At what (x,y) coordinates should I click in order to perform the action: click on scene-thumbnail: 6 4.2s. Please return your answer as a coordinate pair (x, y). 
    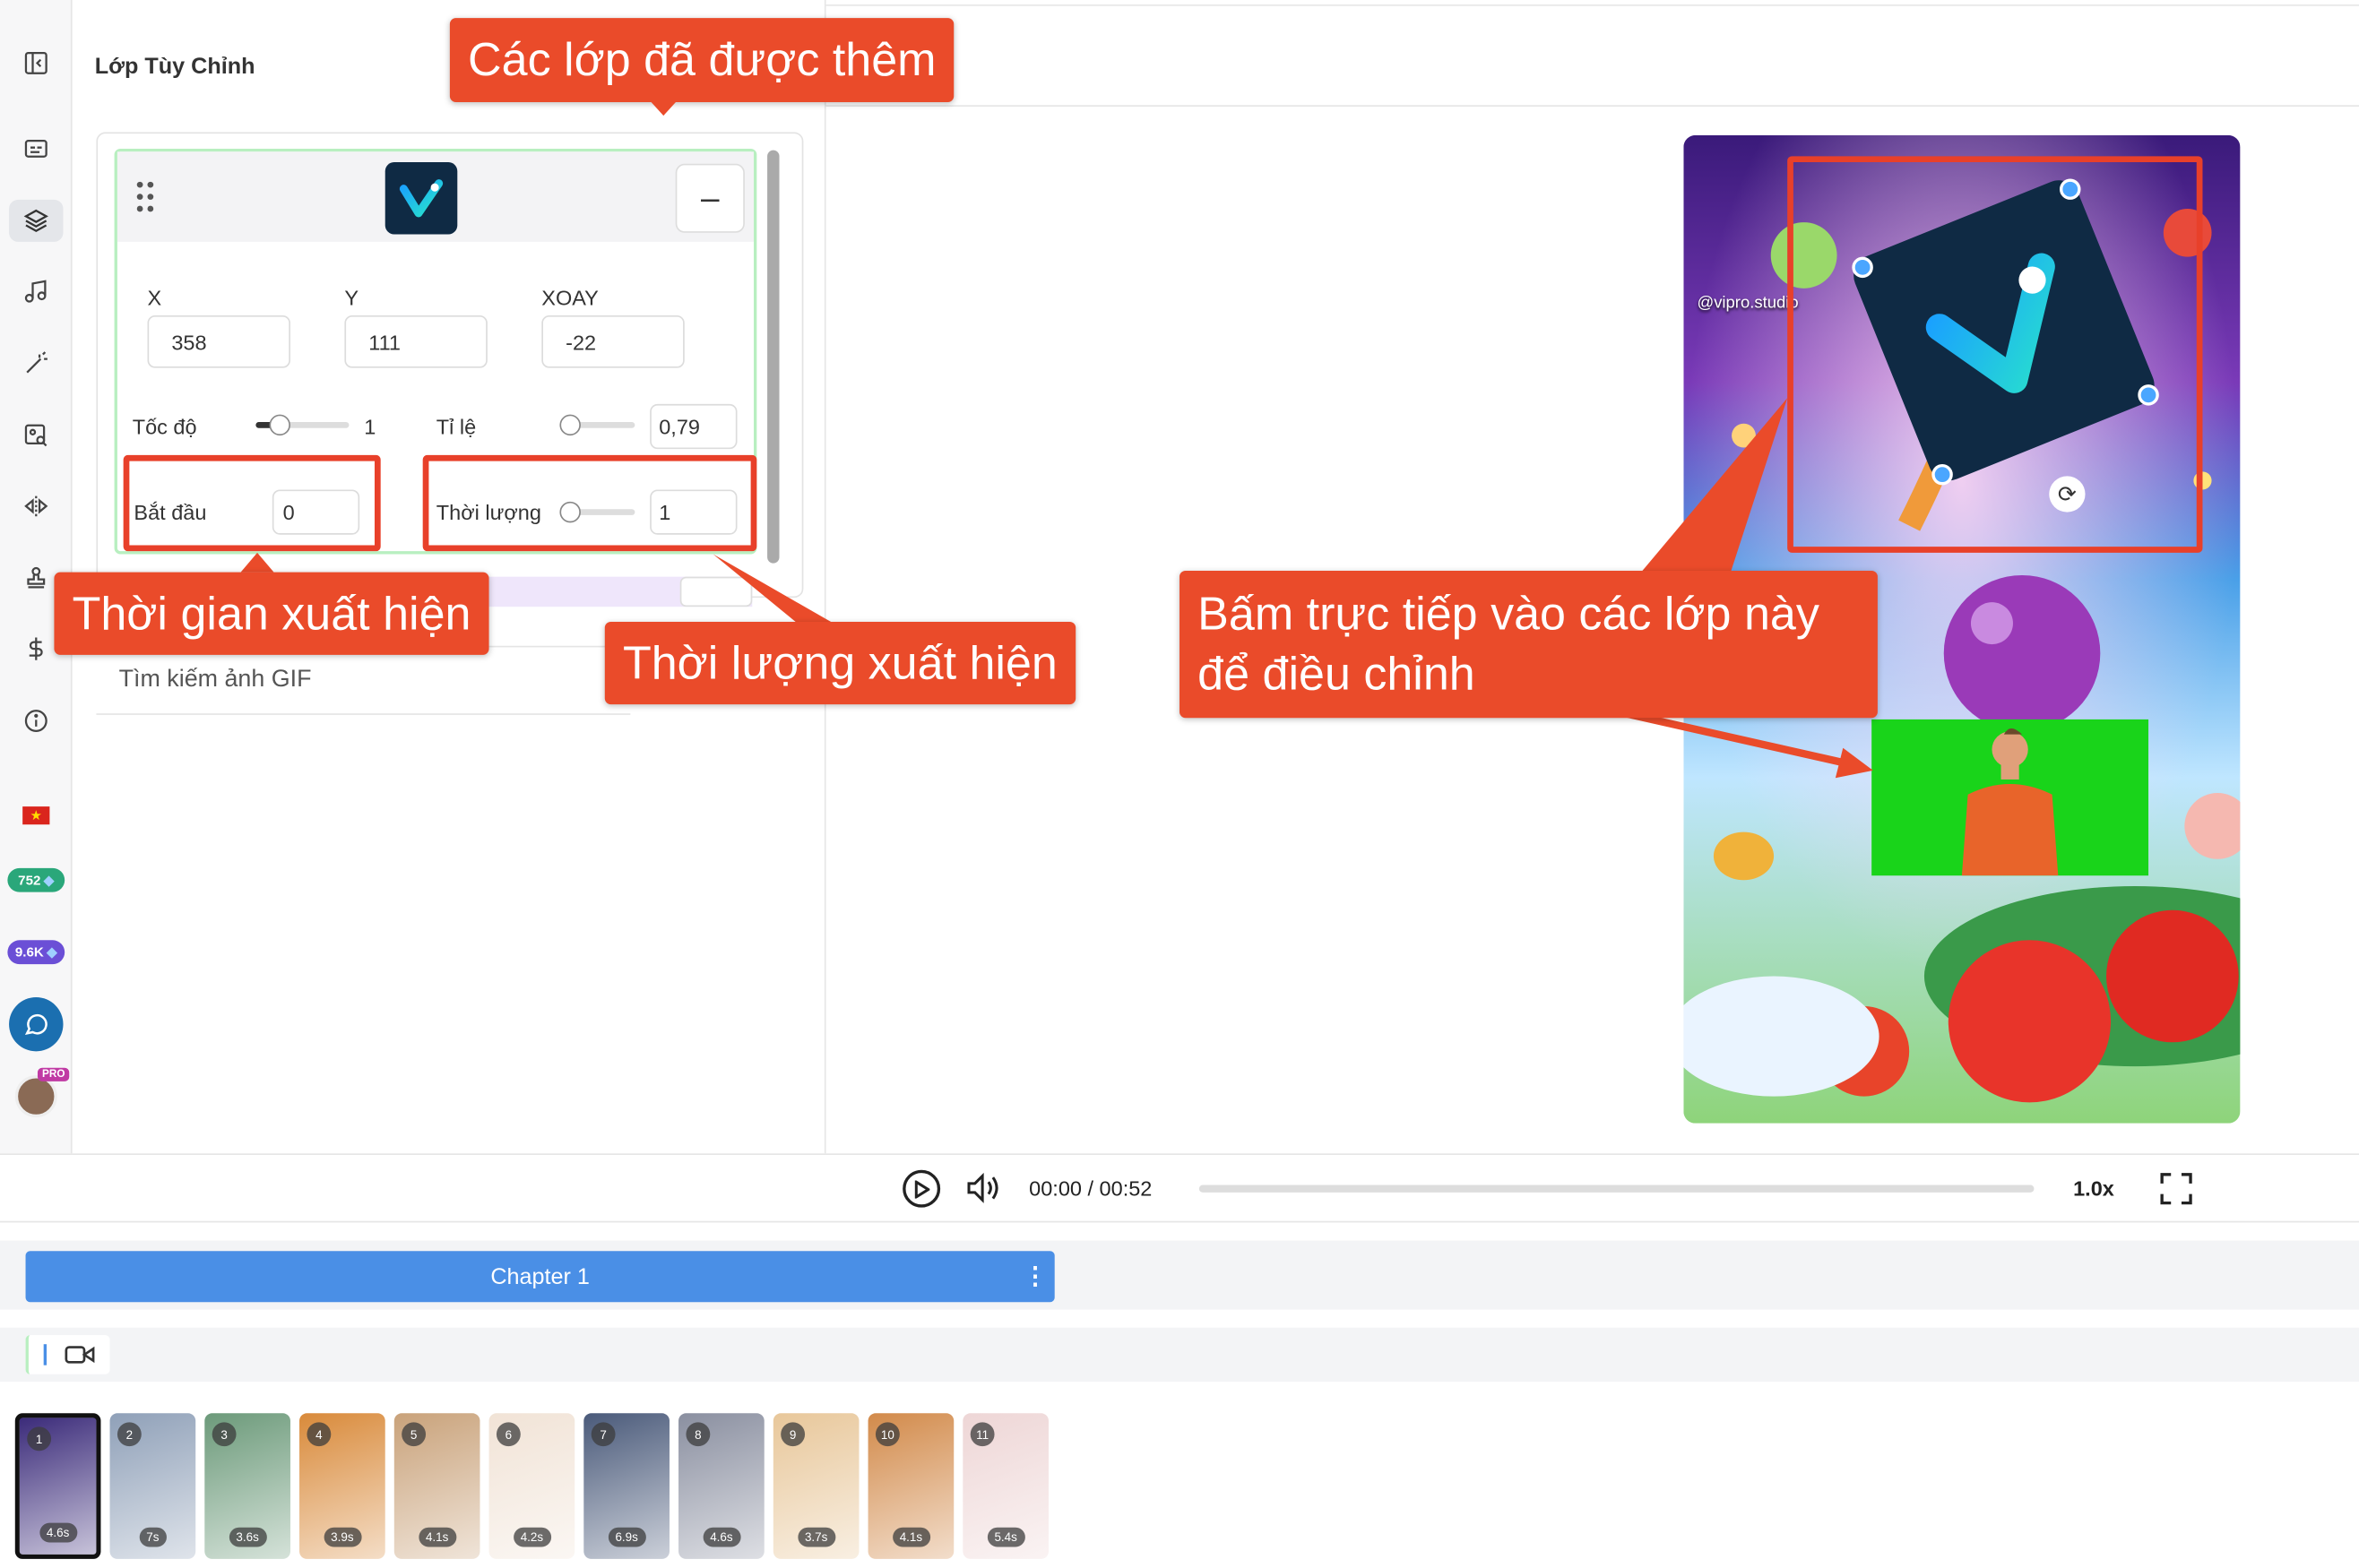
    Looking at the image, I should click on (532, 1486).